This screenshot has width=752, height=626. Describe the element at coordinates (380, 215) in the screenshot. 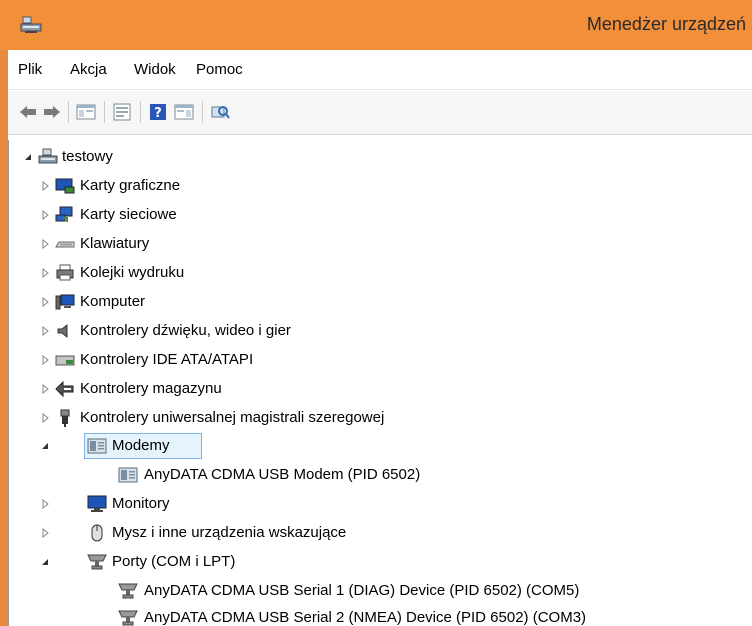

I see `tree-item-karty-sieciowe: Karty sieciowe` at that location.